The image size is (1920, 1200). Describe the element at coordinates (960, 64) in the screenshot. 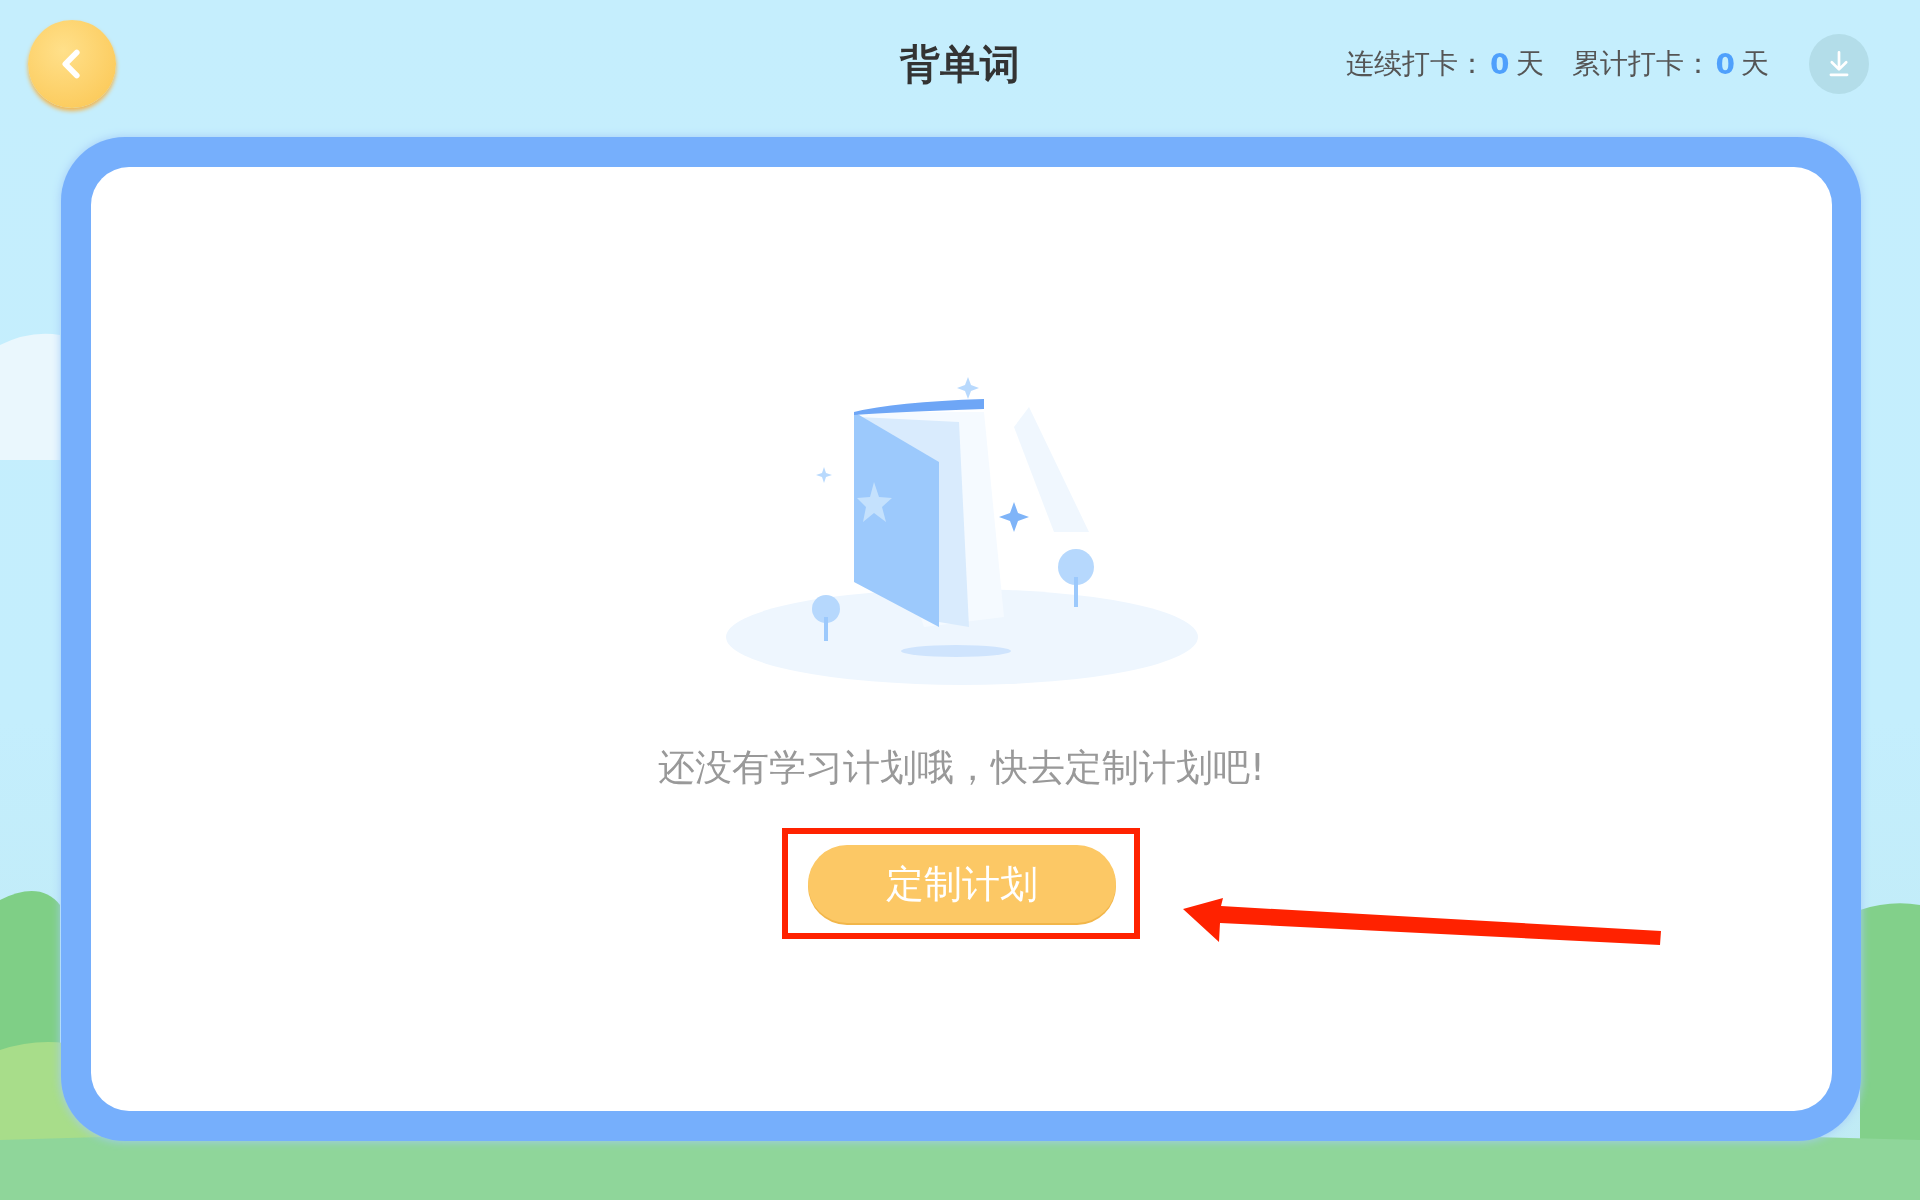

I see `page-title: 背单词` at that location.